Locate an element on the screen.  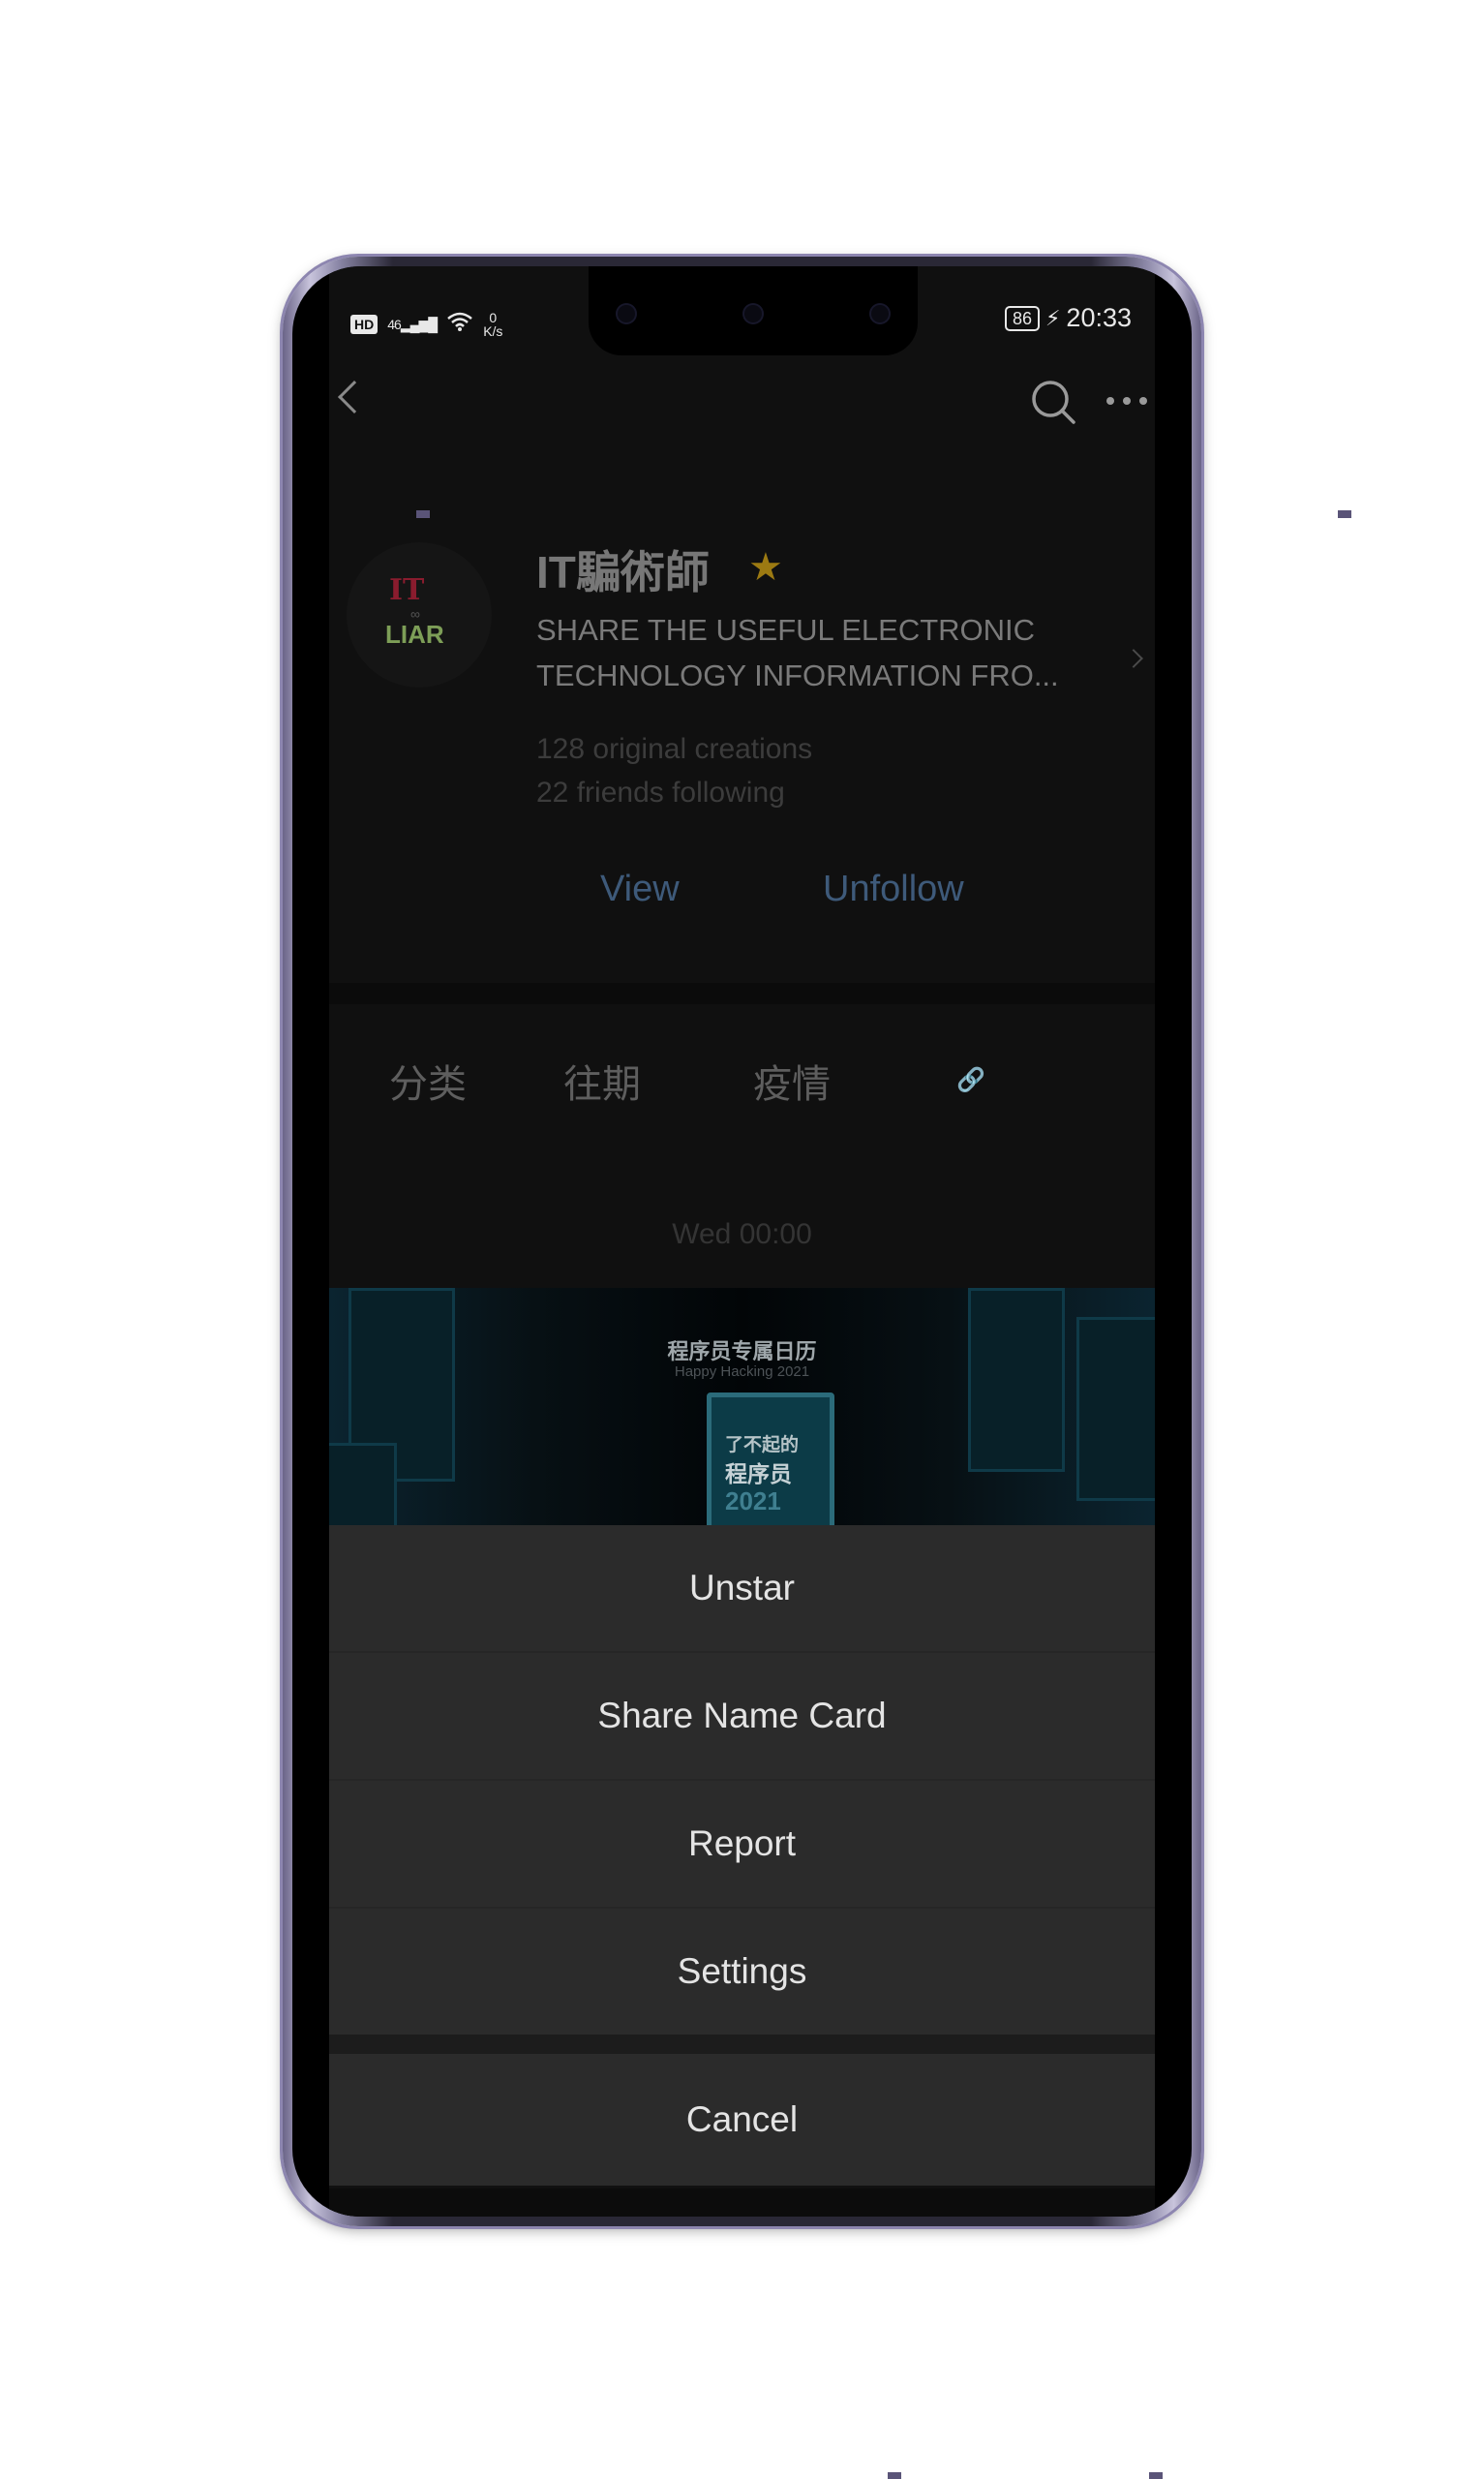
report-option: Report is located at coordinates (742, 1844).